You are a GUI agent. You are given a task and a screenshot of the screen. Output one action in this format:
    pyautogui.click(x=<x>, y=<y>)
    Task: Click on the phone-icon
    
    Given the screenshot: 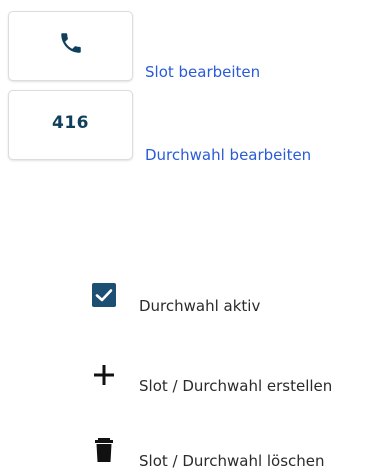 What is the action you would take?
    pyautogui.click(x=70, y=43)
    